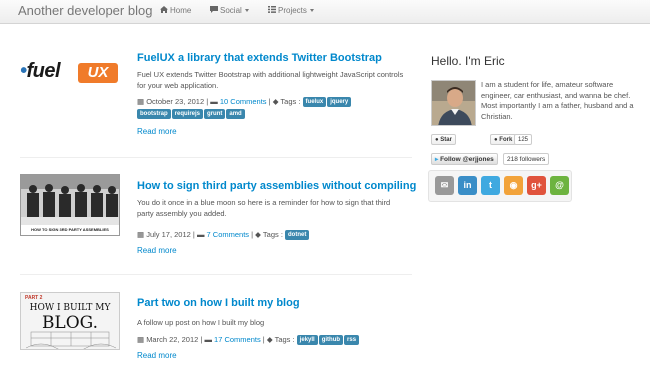 The image size is (650, 366). I want to click on home-icon, so click(164, 10).